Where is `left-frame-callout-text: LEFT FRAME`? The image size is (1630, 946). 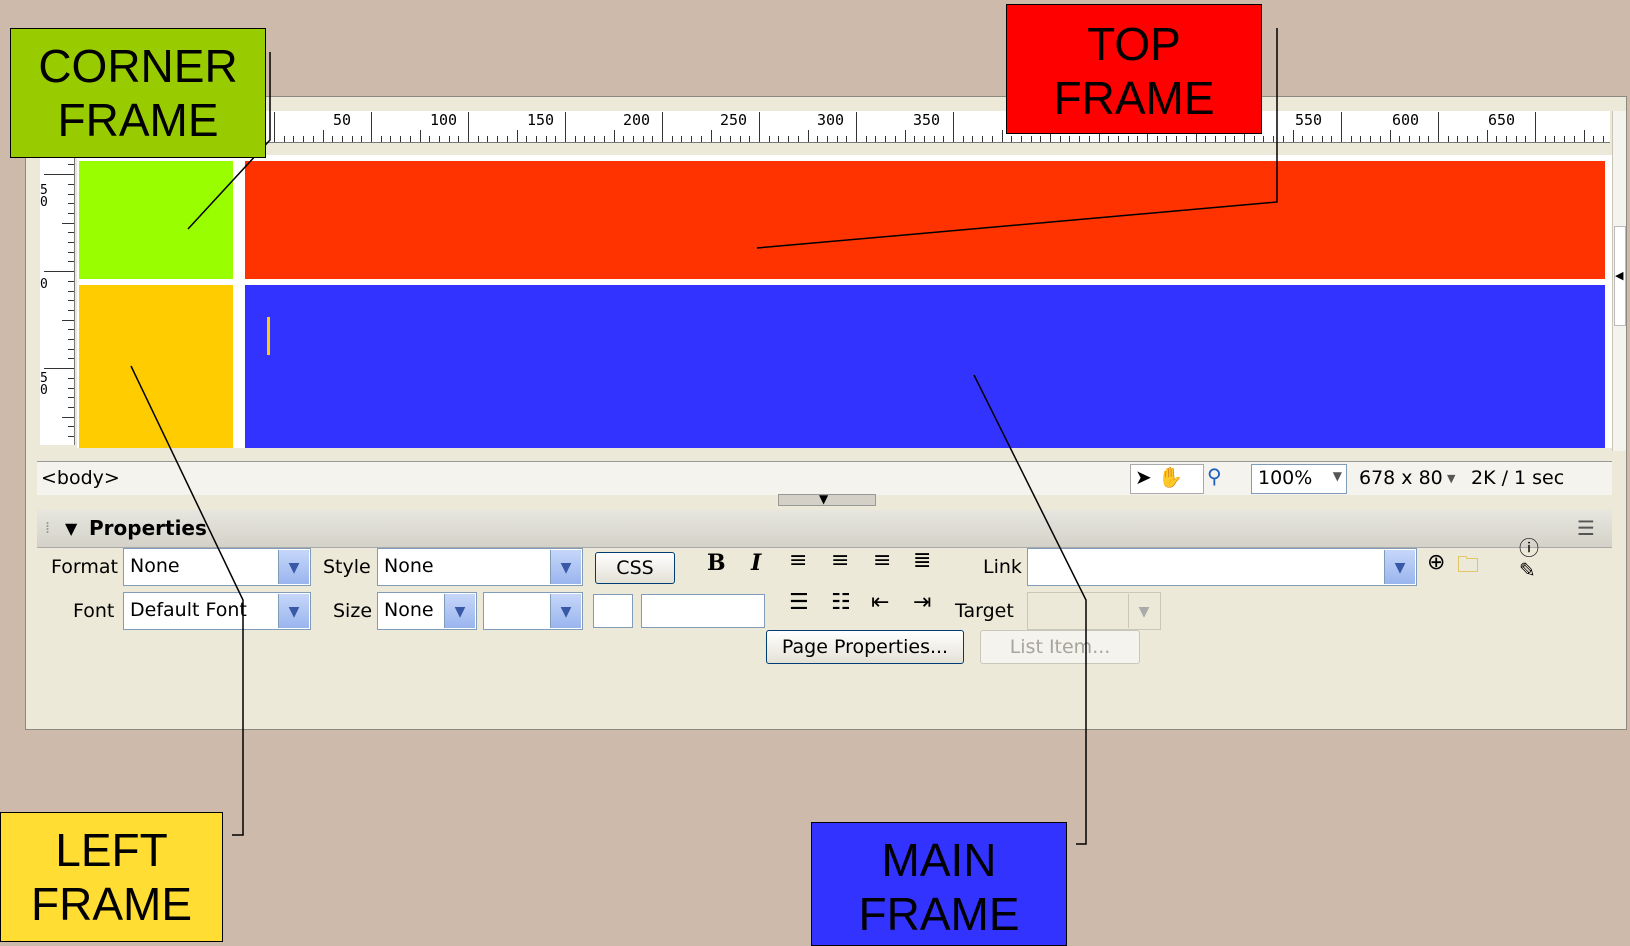 left-frame-callout-text: LEFT FRAME is located at coordinates (111, 877).